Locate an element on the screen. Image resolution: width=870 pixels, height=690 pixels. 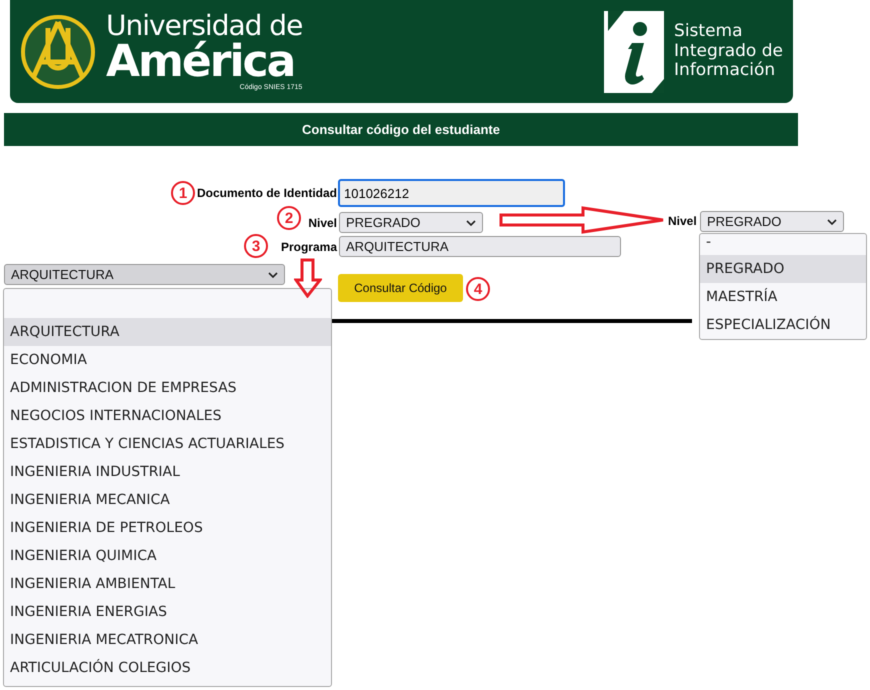
field-label: Programa is located at coordinates (308, 247).